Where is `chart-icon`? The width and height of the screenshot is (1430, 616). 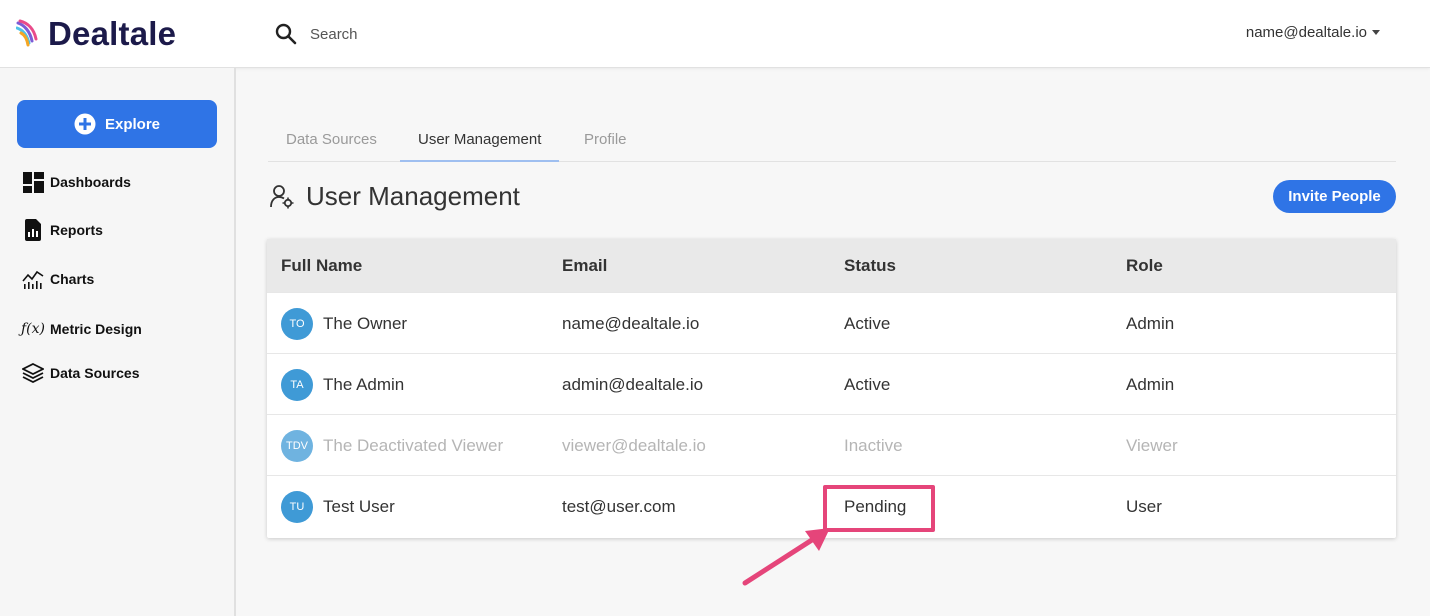 chart-icon is located at coordinates (33, 279).